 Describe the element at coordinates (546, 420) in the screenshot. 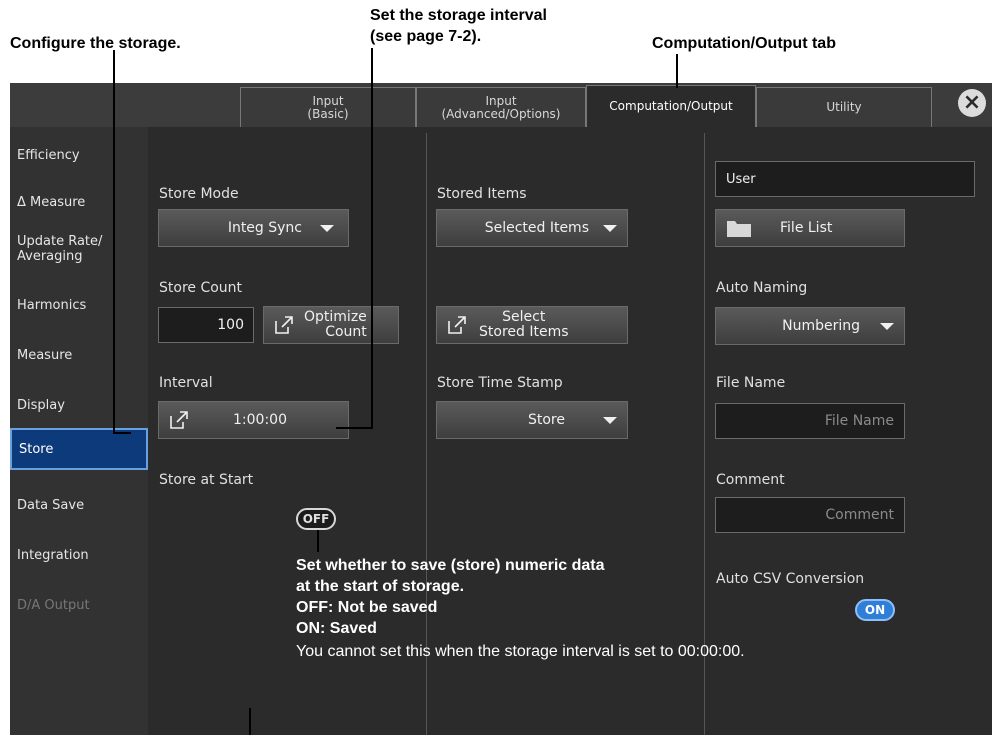

I see `time-stamp-value: Store` at that location.